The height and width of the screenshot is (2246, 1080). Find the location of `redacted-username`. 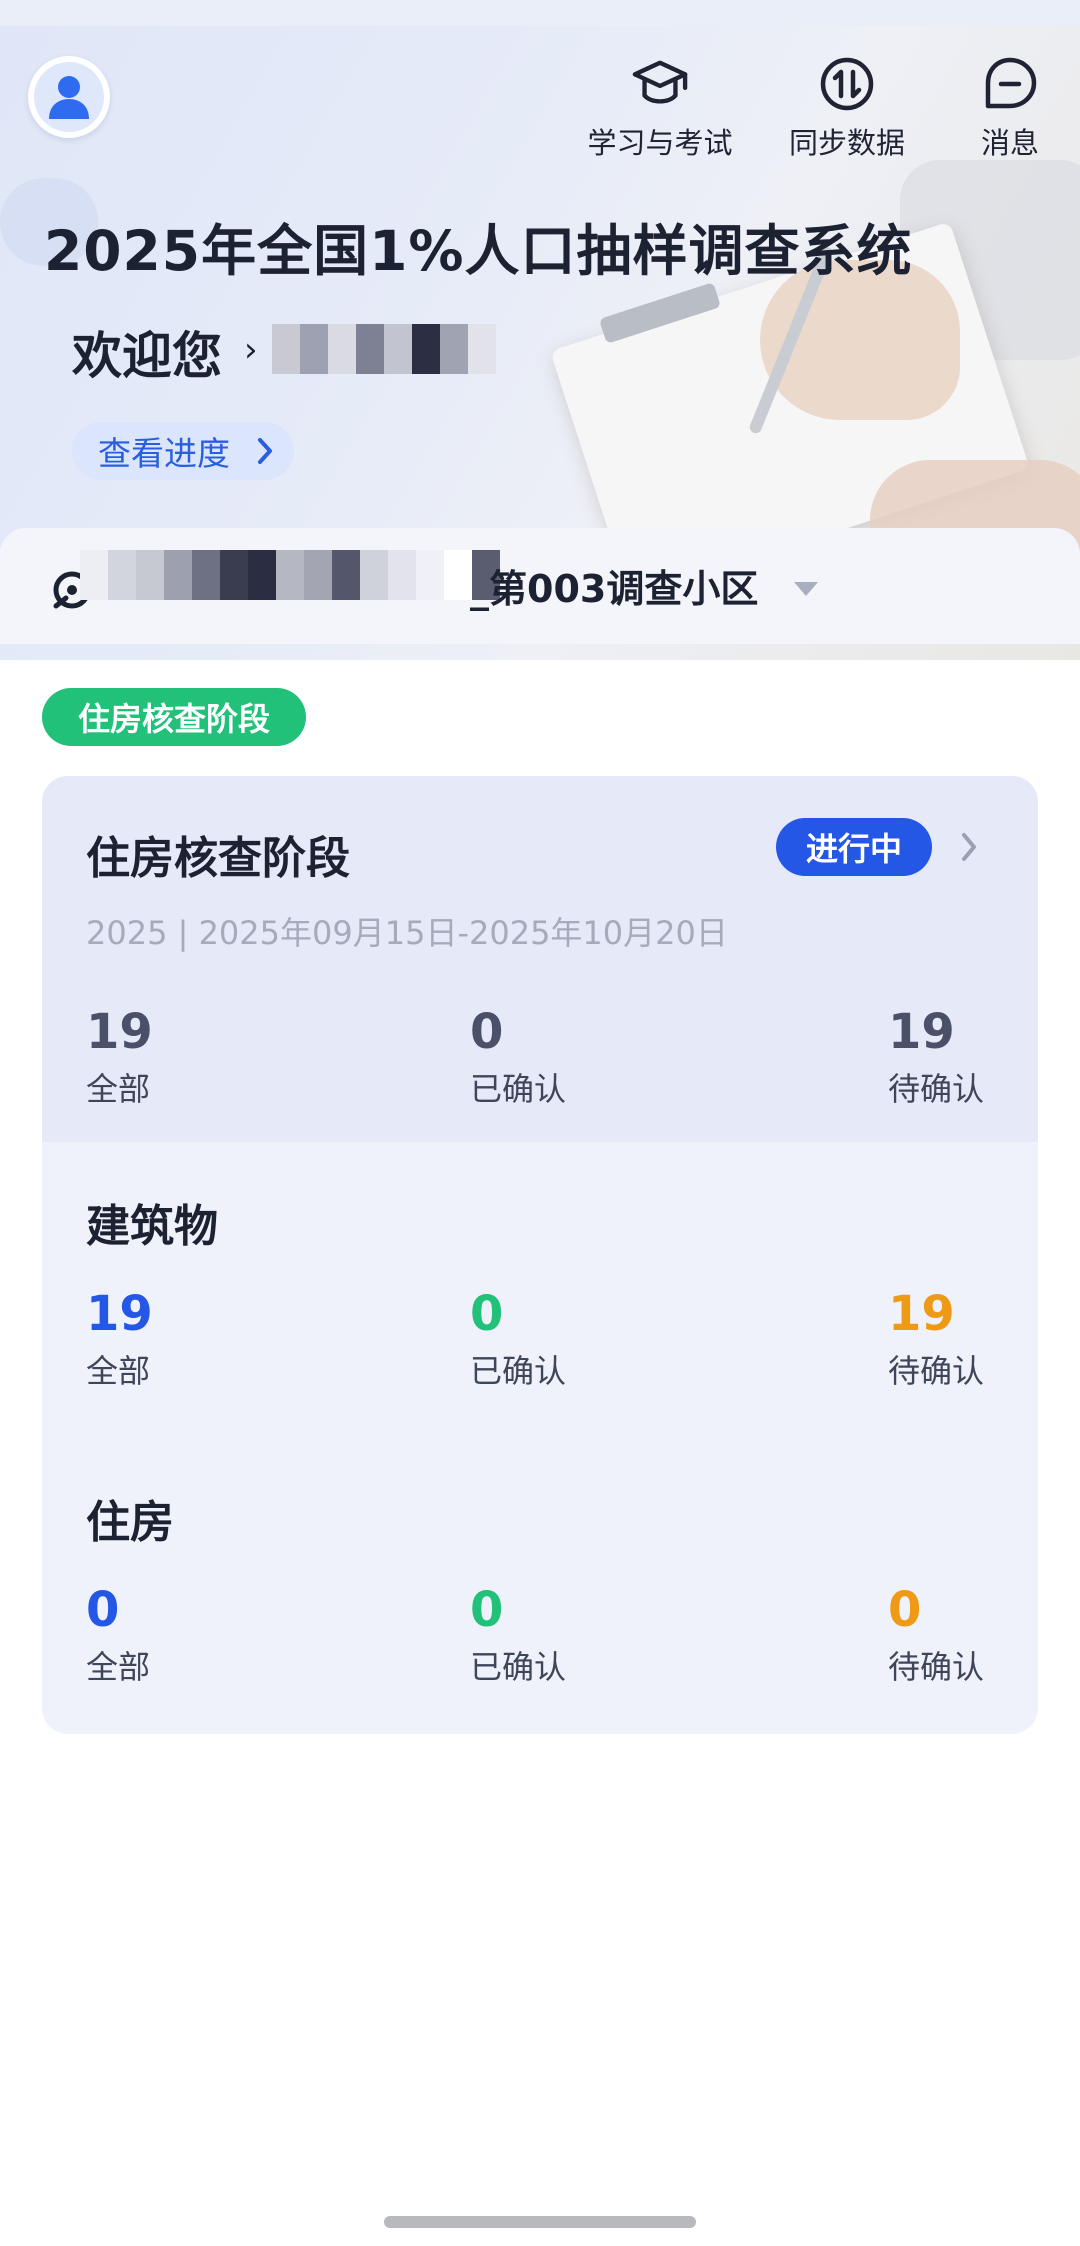

redacted-username is located at coordinates (384, 349).